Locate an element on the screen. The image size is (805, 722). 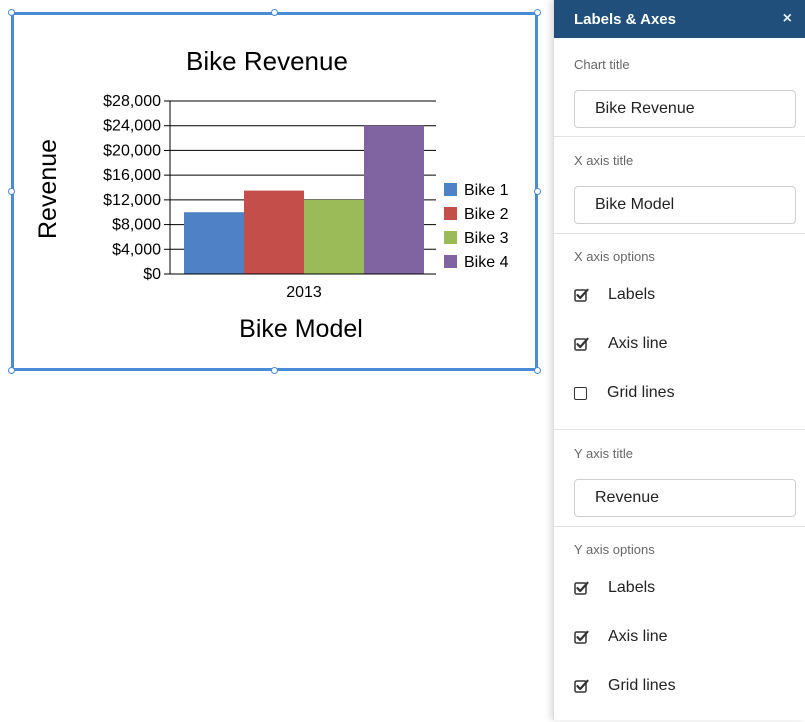
y-axis-title-input is located at coordinates (685, 498).